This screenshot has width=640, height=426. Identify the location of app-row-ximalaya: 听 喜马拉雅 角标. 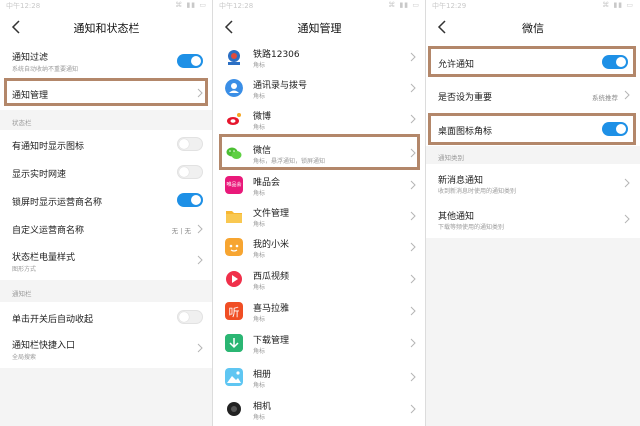
(319, 311).